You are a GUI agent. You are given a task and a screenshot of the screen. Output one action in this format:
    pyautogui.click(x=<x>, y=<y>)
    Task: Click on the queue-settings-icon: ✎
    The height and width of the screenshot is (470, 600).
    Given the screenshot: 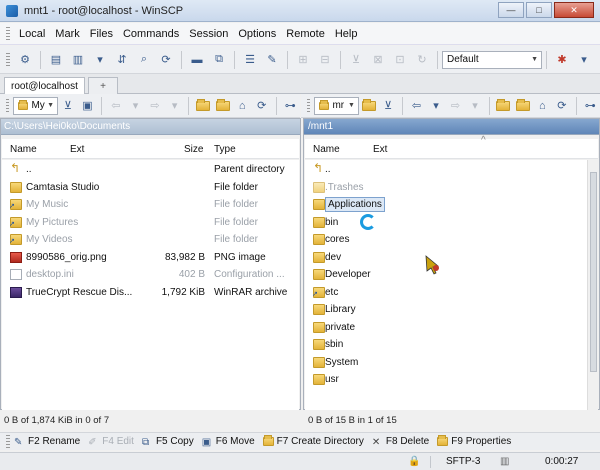 What is the action you would take?
    pyautogui.click(x=272, y=60)
    